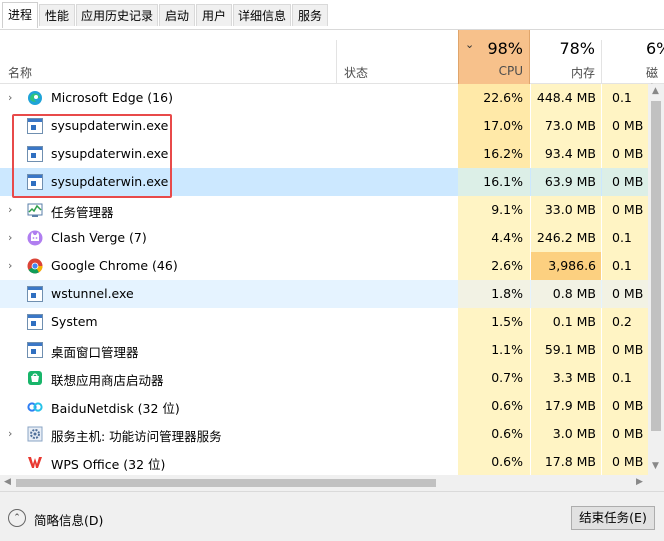 The image size is (664, 541). What do you see at coordinates (625, 322) in the screenshot?
I see `disk-value: 0.2 MB` at bounding box center [625, 322].